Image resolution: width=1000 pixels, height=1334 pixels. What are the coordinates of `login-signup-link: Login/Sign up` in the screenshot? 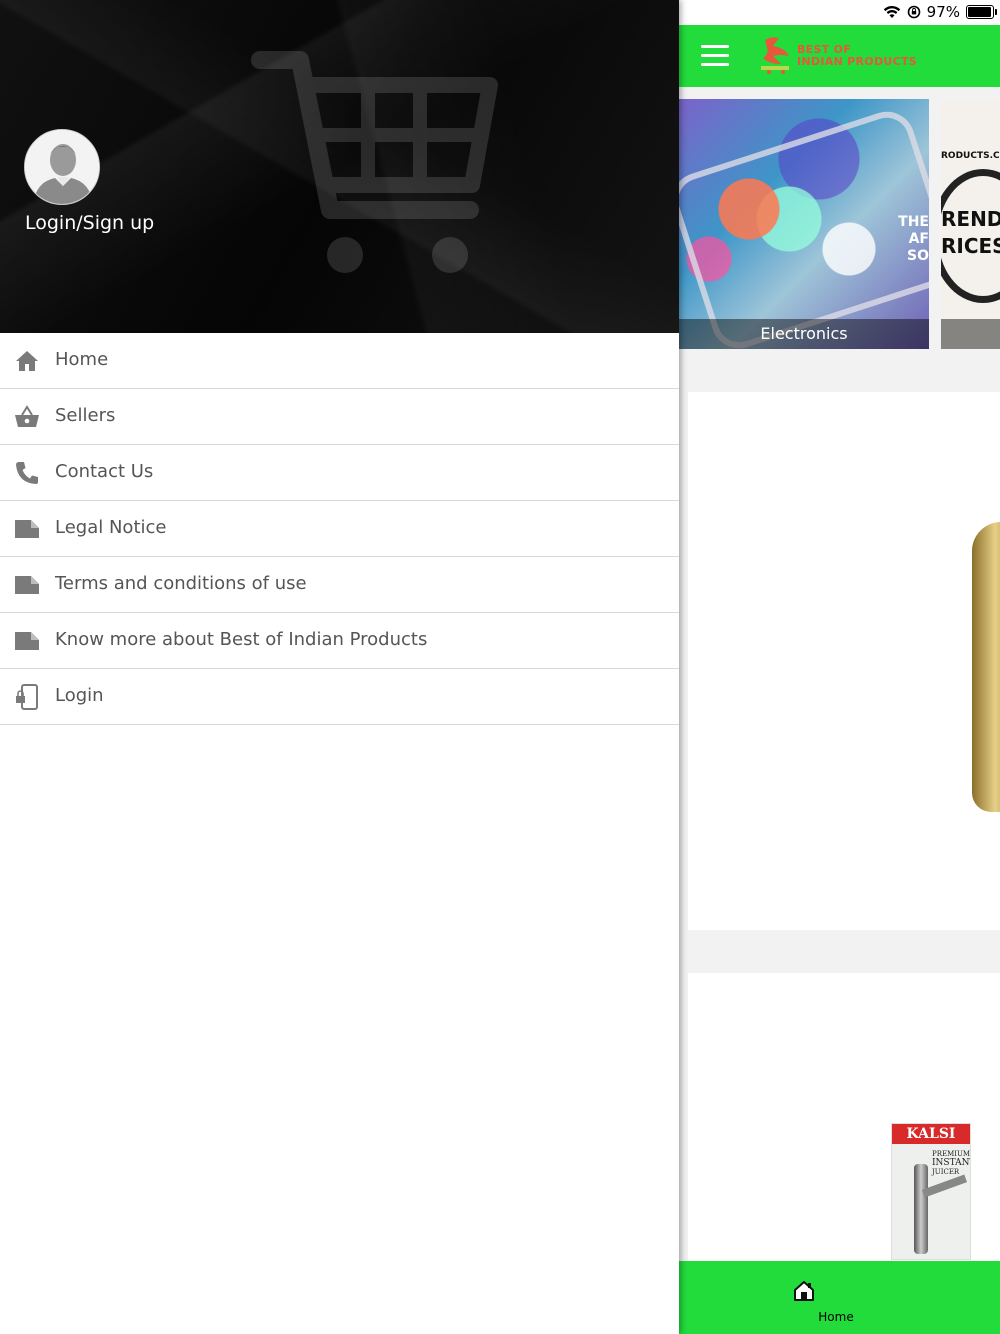 It's located at (89, 223).